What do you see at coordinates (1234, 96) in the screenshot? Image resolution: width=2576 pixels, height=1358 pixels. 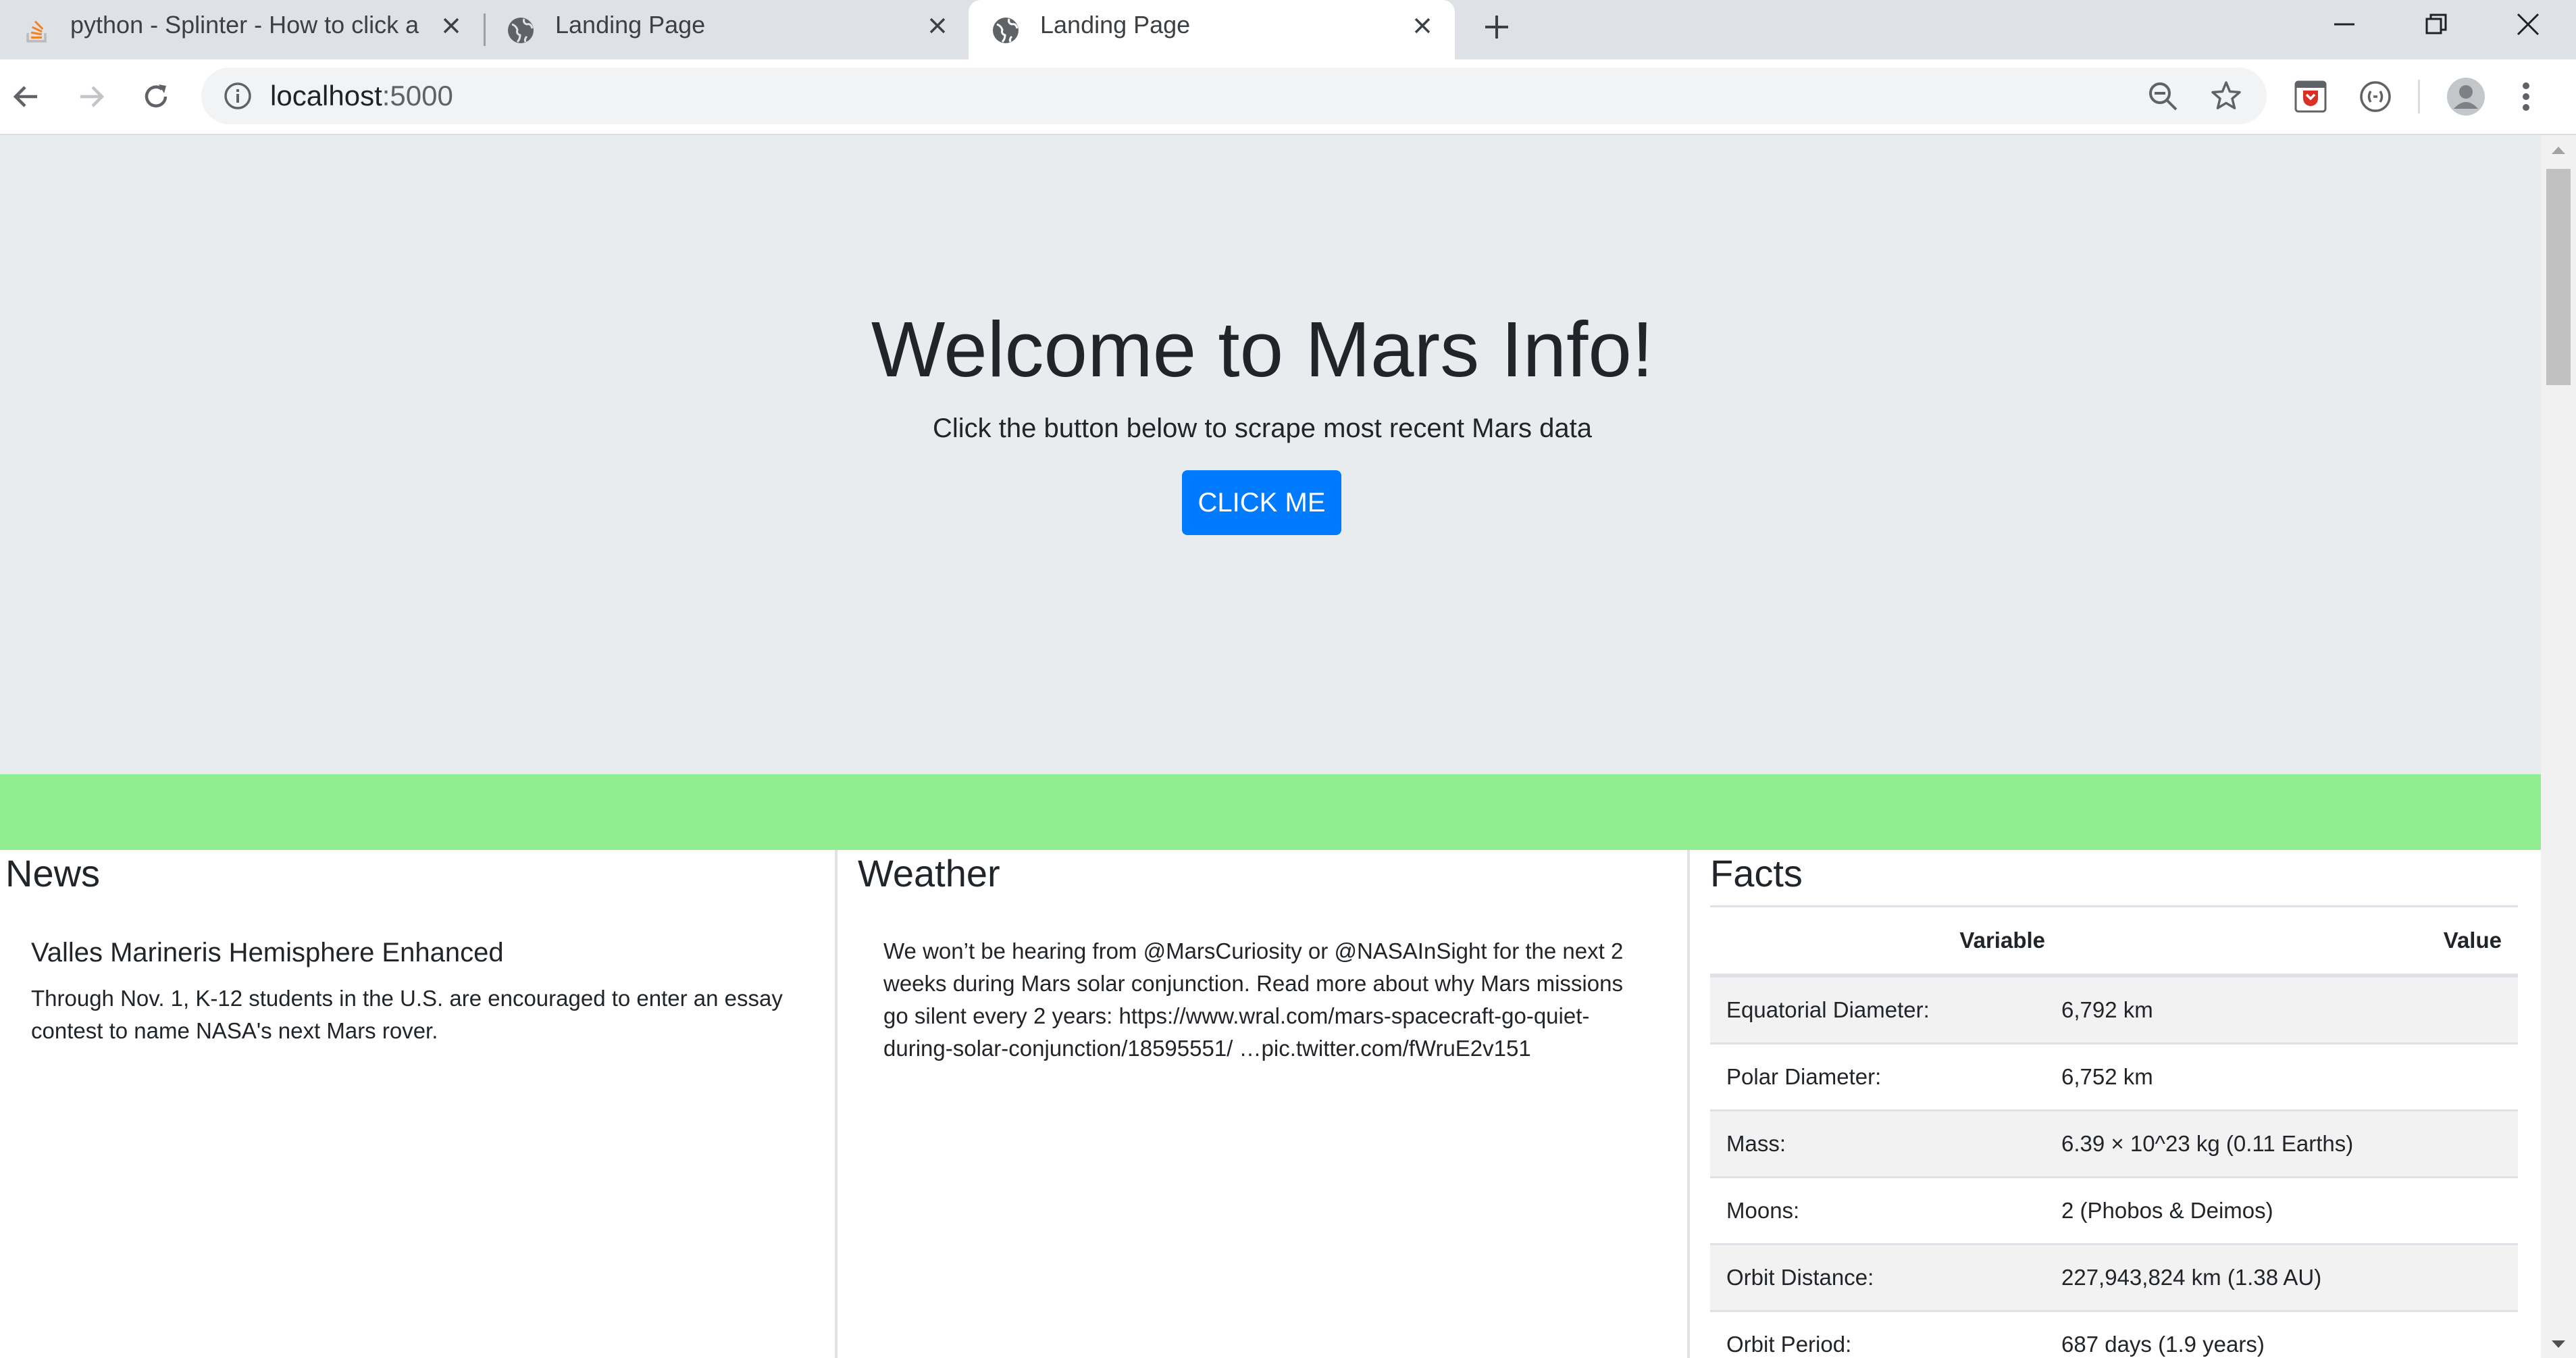 I see `address-bar: localhost:5000` at bounding box center [1234, 96].